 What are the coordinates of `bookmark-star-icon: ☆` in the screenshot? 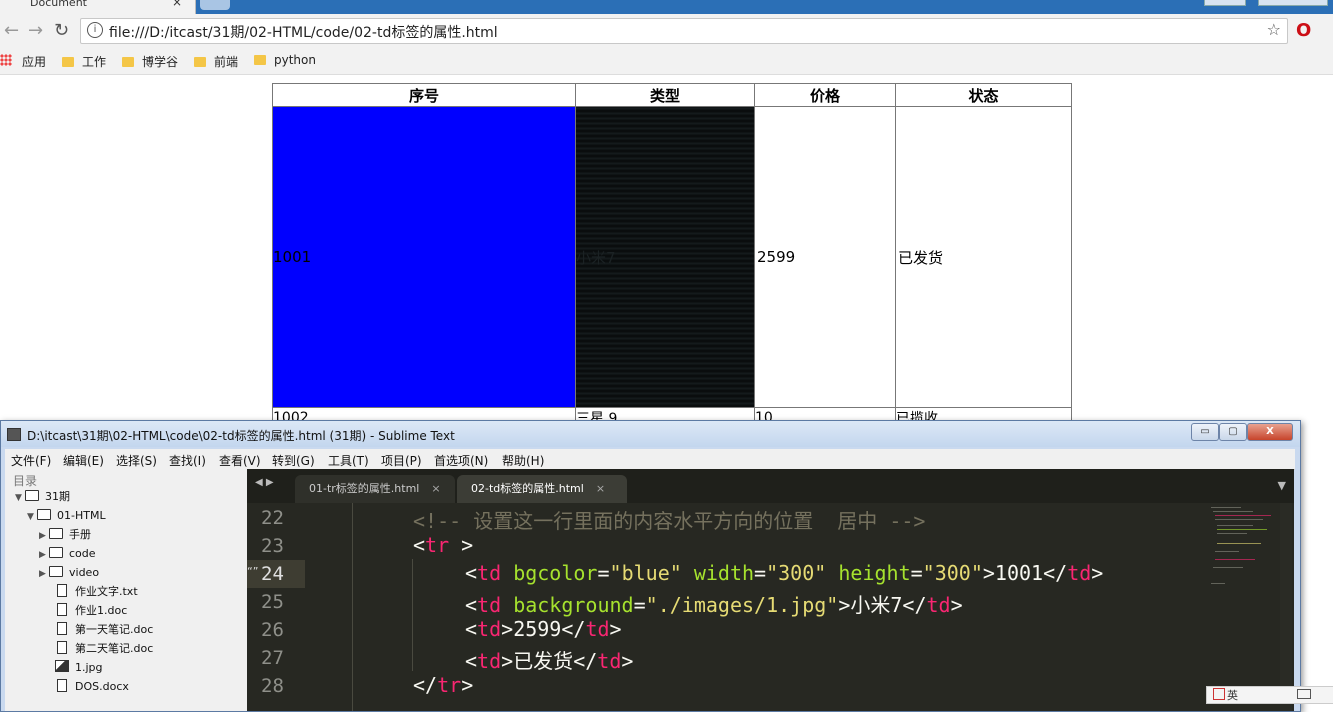 It's located at (1274, 29).